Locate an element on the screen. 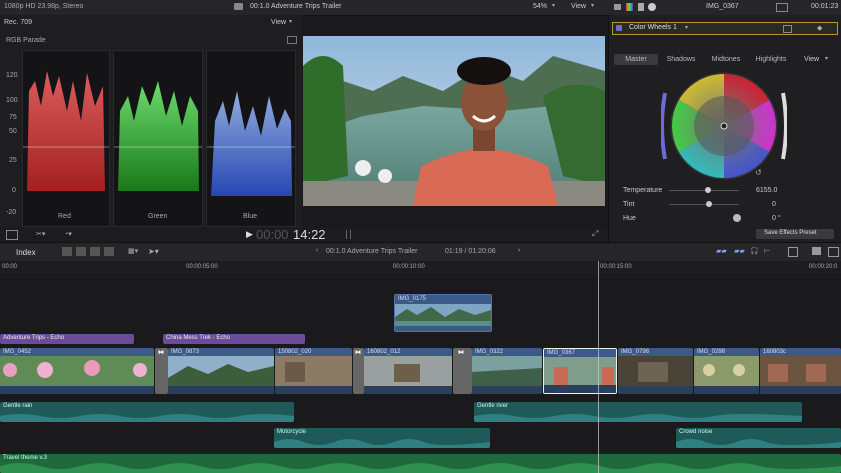  color-wheel is located at coordinates (724, 126).